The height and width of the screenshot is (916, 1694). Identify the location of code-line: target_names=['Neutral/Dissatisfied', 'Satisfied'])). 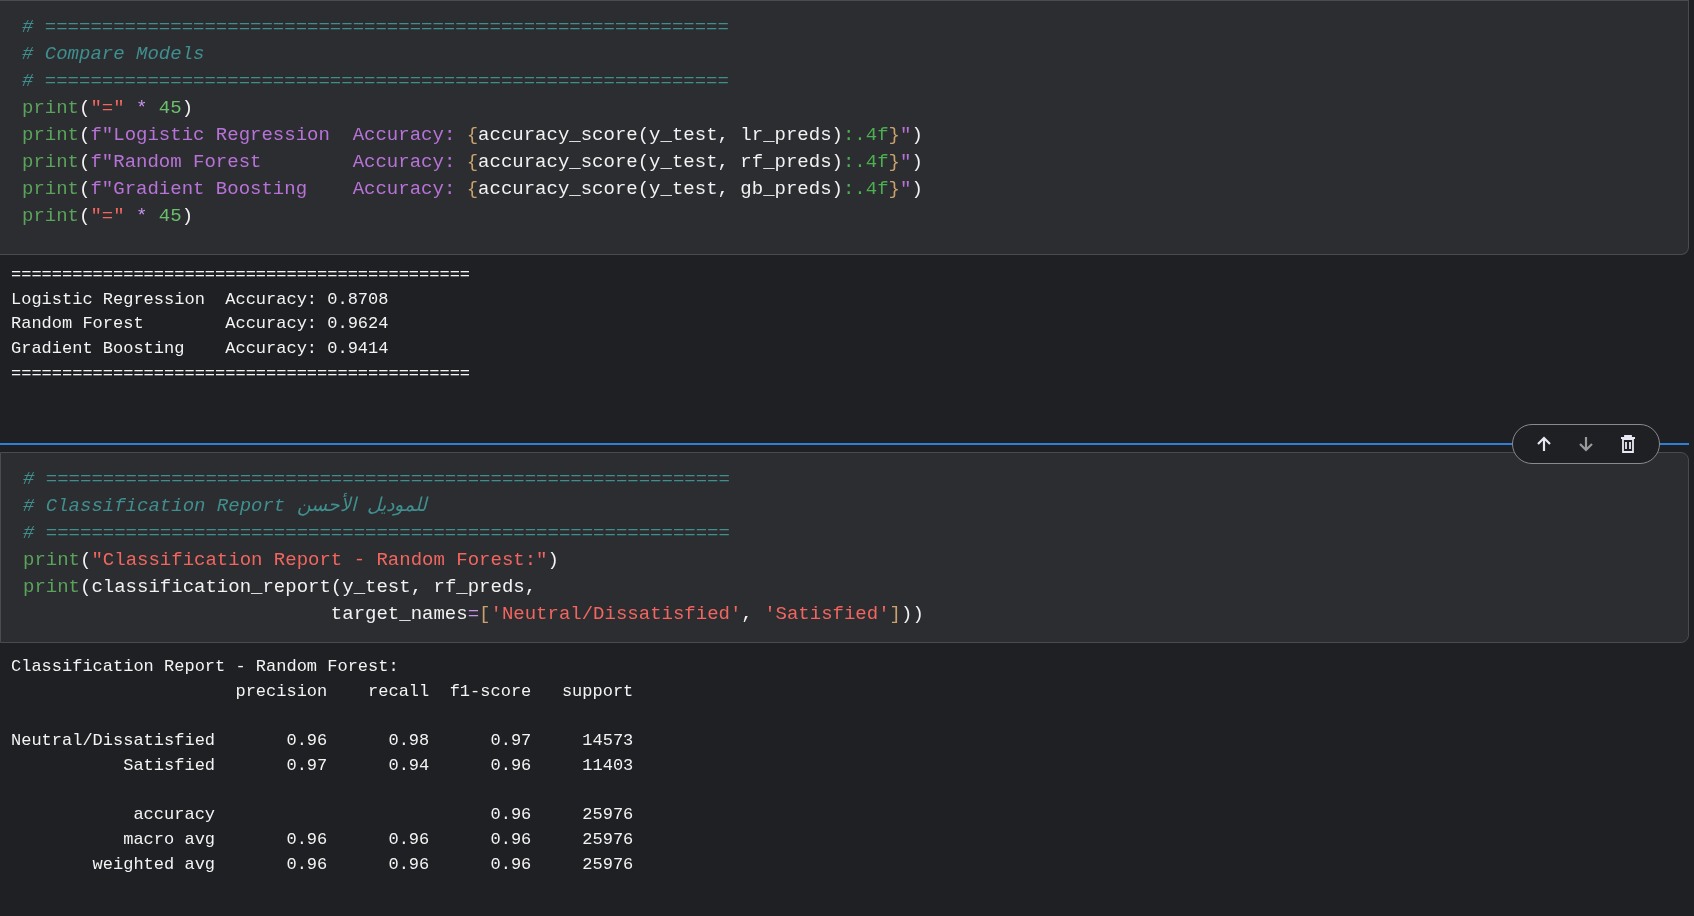
(627, 614).